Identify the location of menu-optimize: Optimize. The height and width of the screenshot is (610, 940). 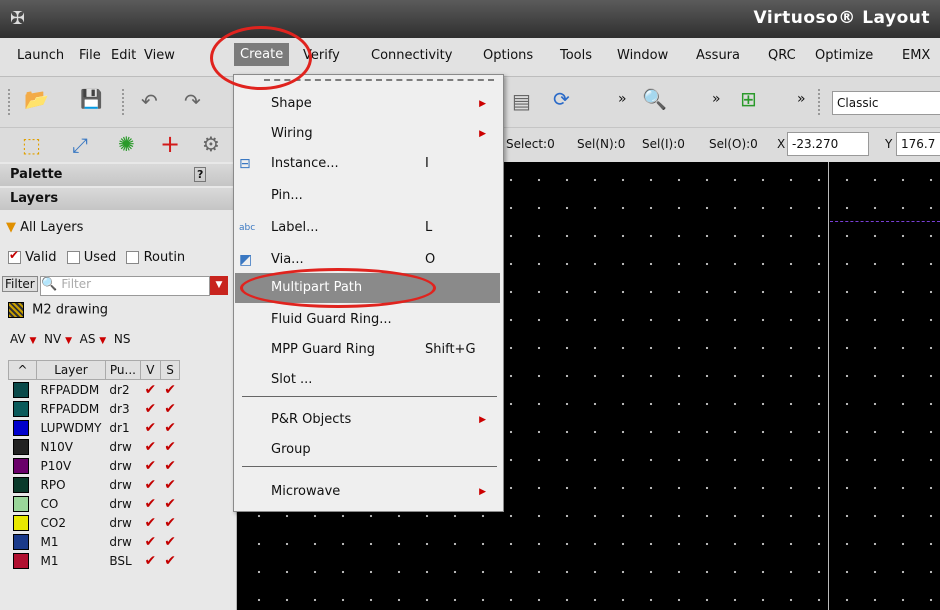
(844, 55).